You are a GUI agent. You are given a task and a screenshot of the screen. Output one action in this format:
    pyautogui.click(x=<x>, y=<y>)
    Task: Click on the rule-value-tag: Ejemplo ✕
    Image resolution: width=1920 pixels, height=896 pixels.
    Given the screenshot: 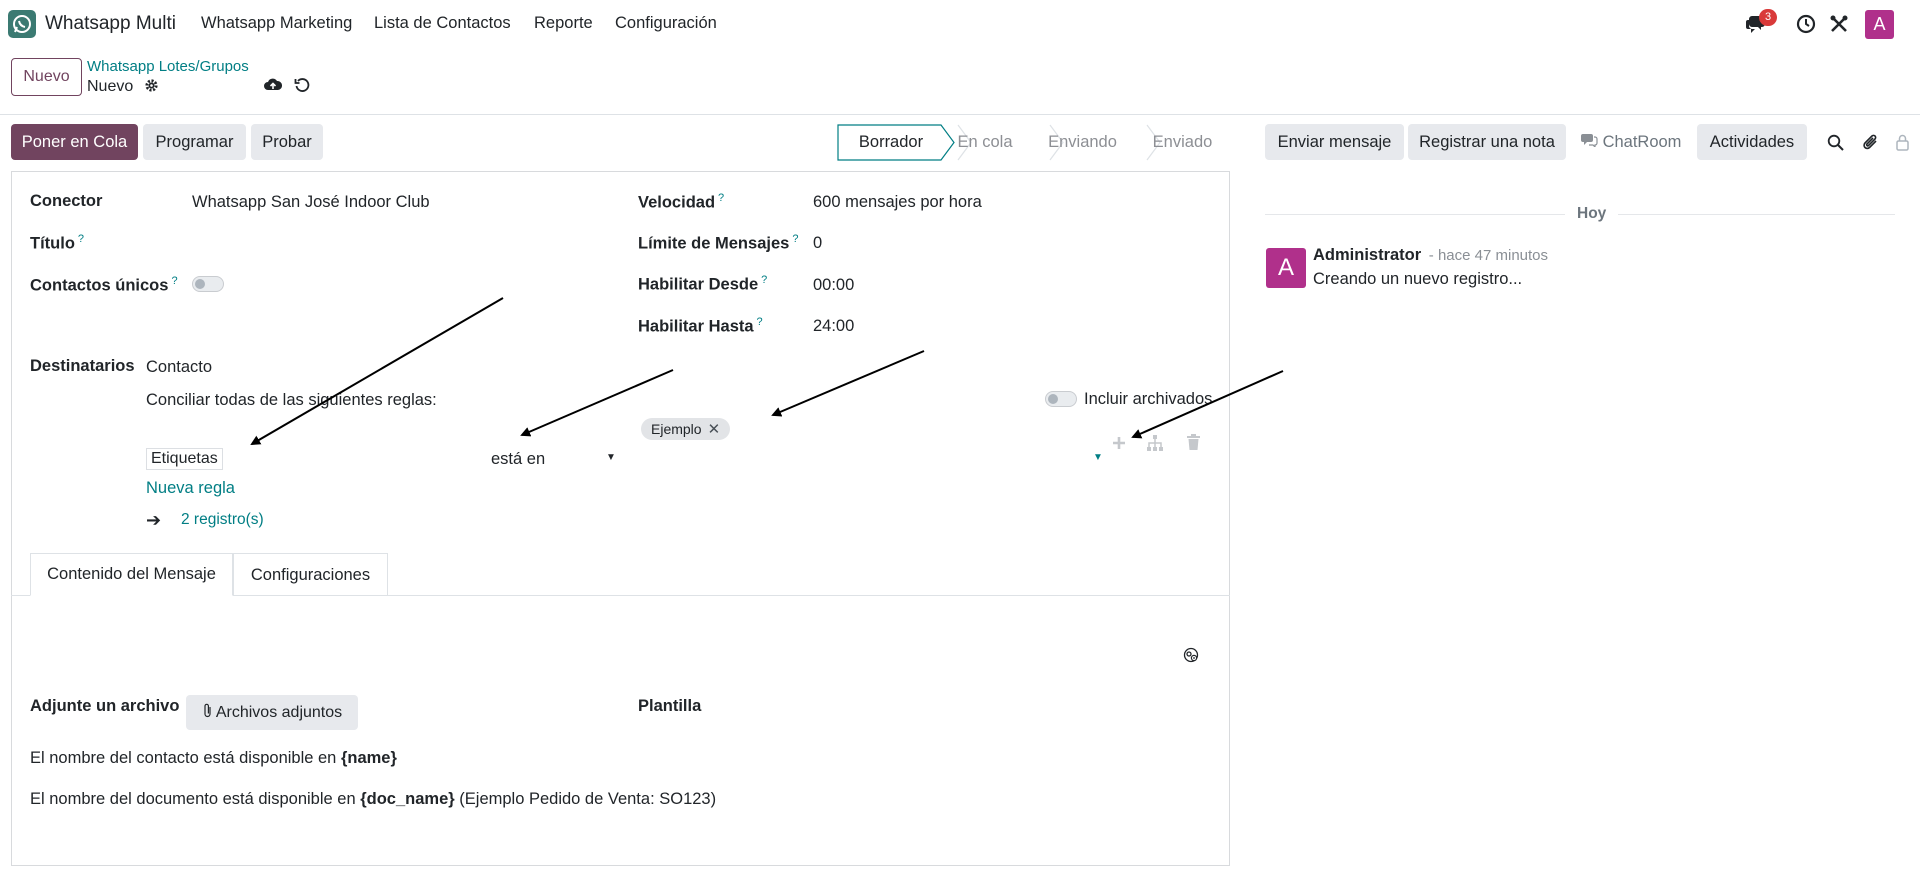 What is the action you would take?
    pyautogui.click(x=686, y=429)
    